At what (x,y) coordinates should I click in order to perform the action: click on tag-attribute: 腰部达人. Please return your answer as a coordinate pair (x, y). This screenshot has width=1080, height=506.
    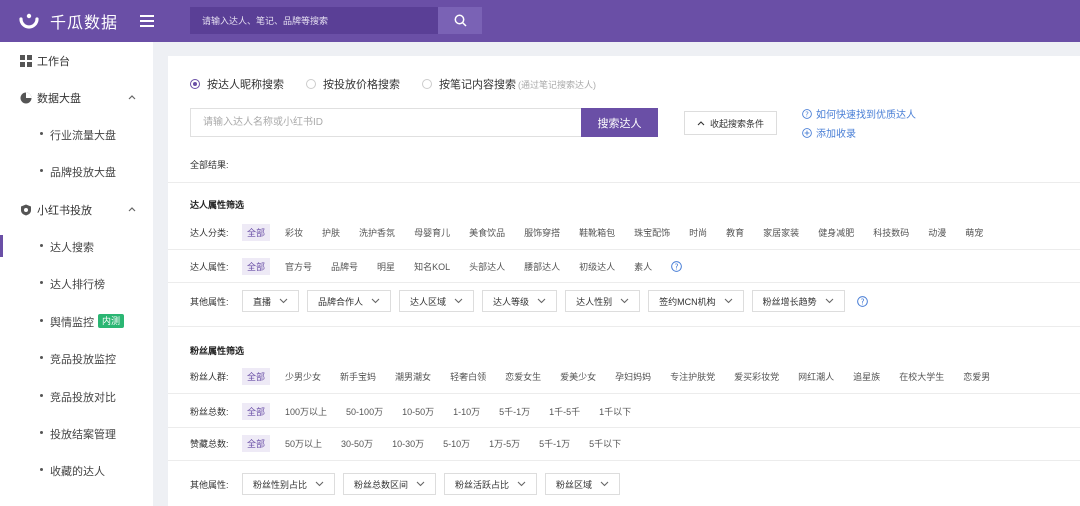
    Looking at the image, I should click on (542, 266).